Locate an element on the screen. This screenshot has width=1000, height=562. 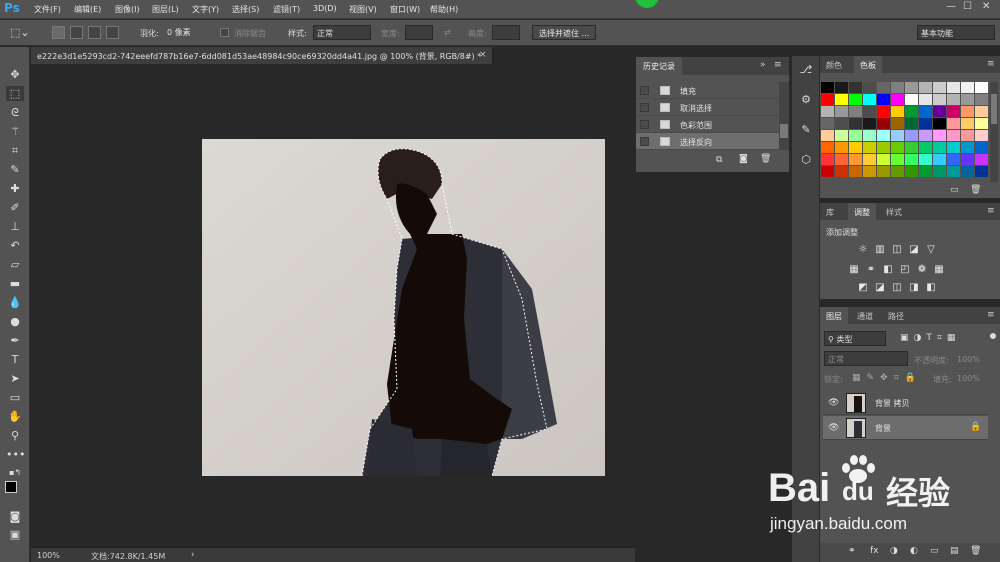
screen-mode-icon: ▣ is located at coordinates (15, 534).